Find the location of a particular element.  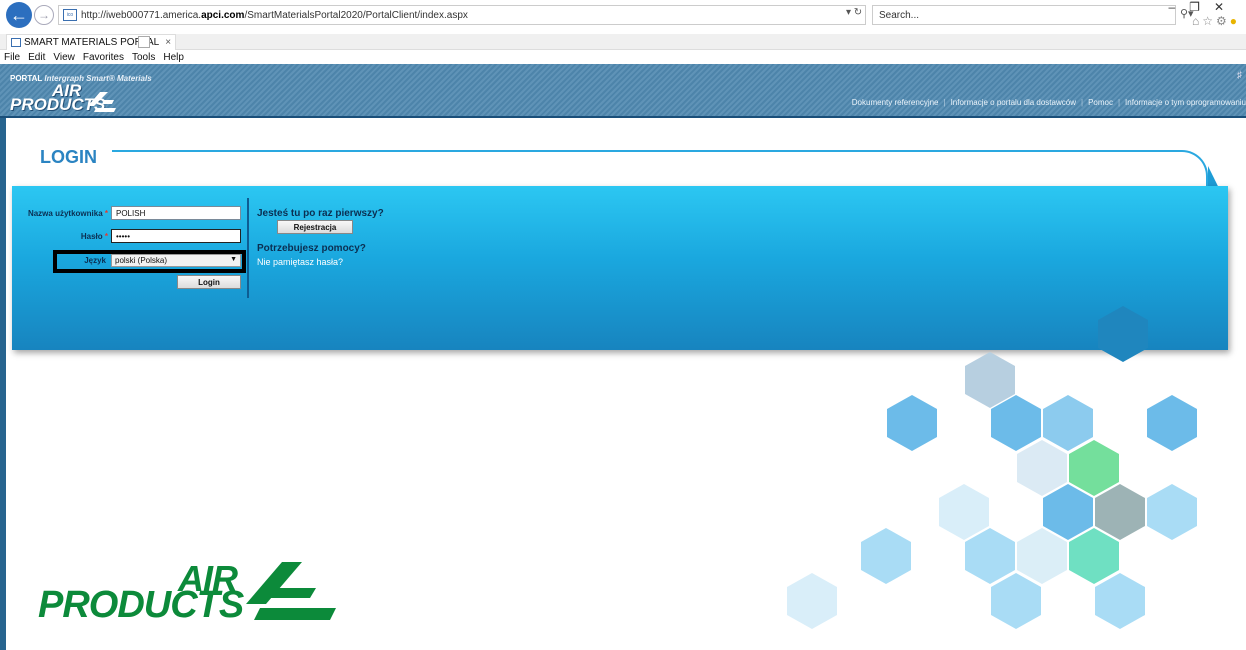

star-icon: ☆ is located at coordinates (1209, 21).